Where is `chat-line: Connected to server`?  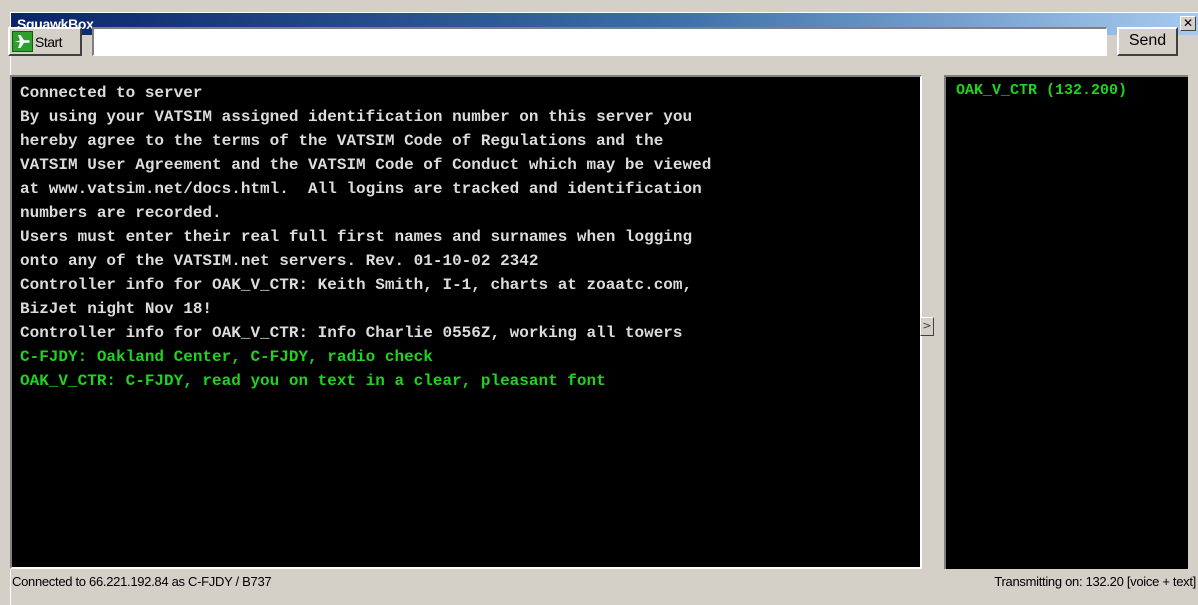
chat-line: Connected to server is located at coordinates (111, 93).